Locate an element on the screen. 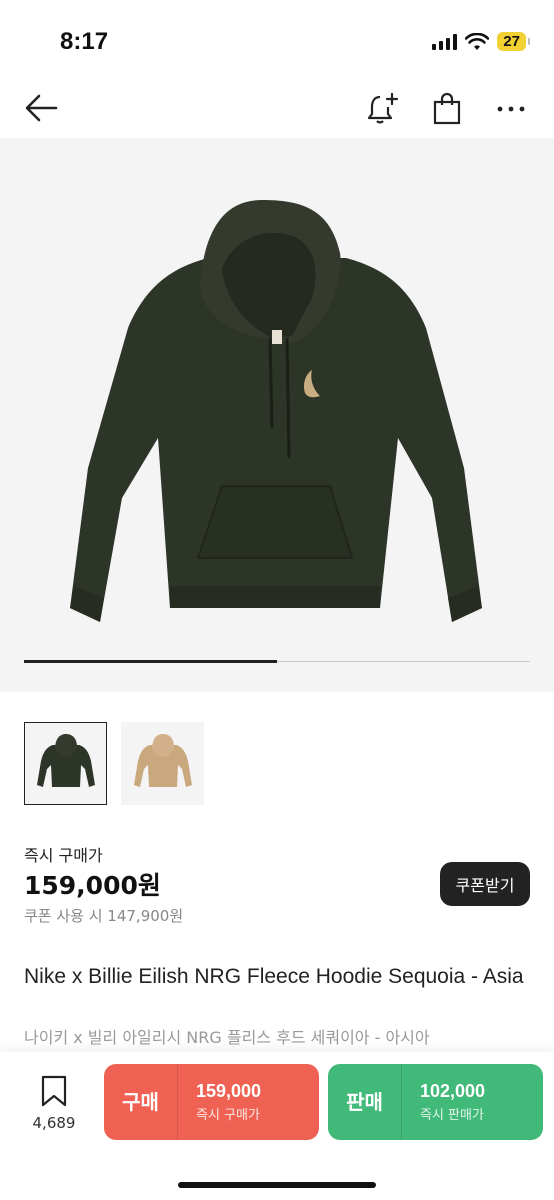  notification-add-button is located at coordinates (383, 109).